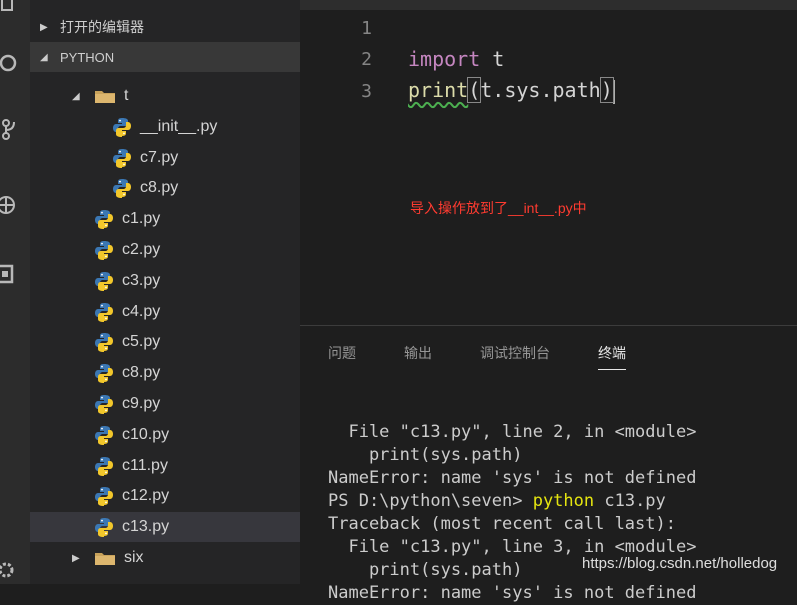 The image size is (797, 605). I want to click on code-text: import t, so click(456, 59).